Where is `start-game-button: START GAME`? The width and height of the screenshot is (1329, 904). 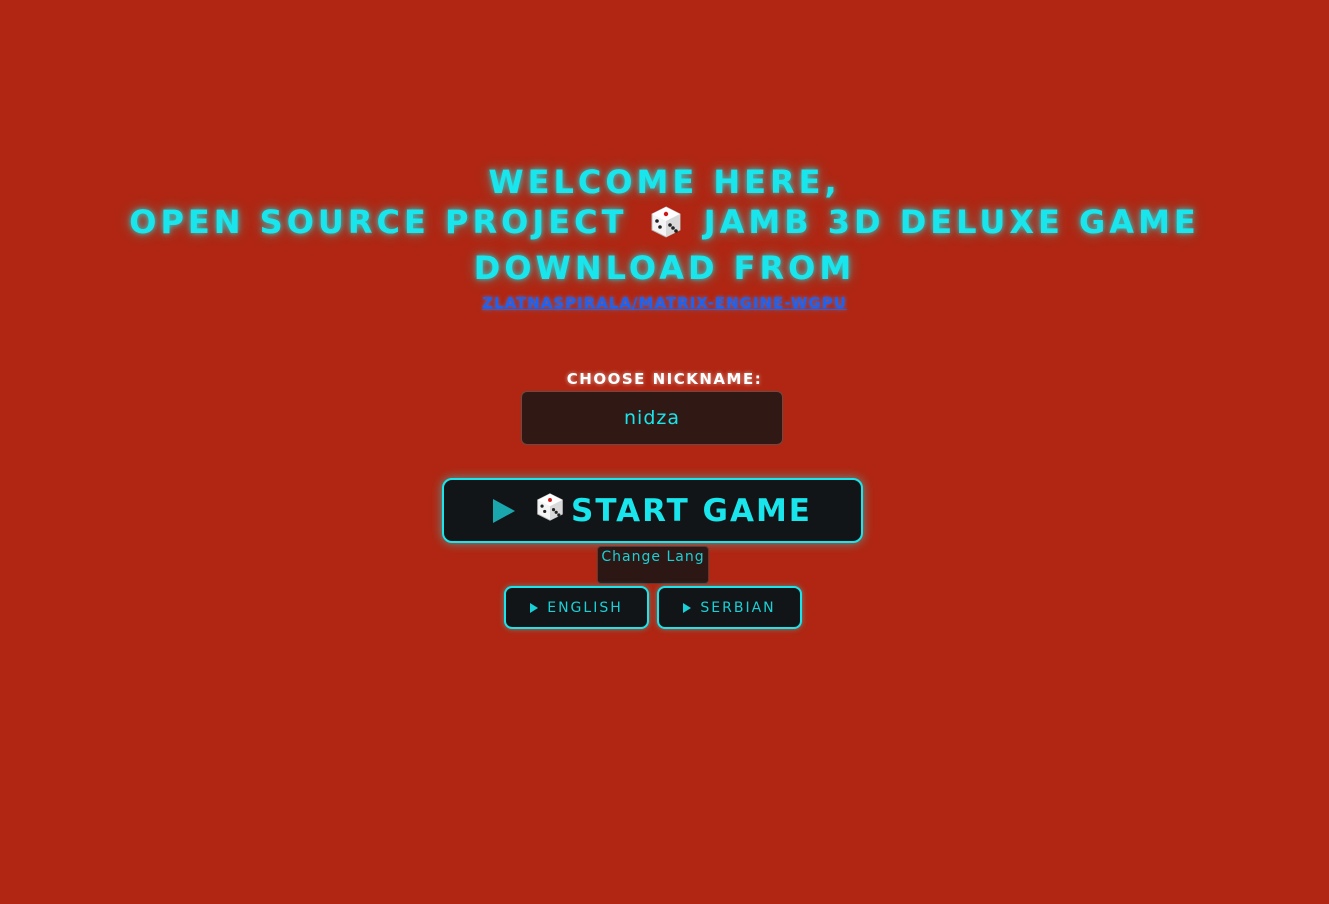 start-game-button: START GAME is located at coordinates (652, 510).